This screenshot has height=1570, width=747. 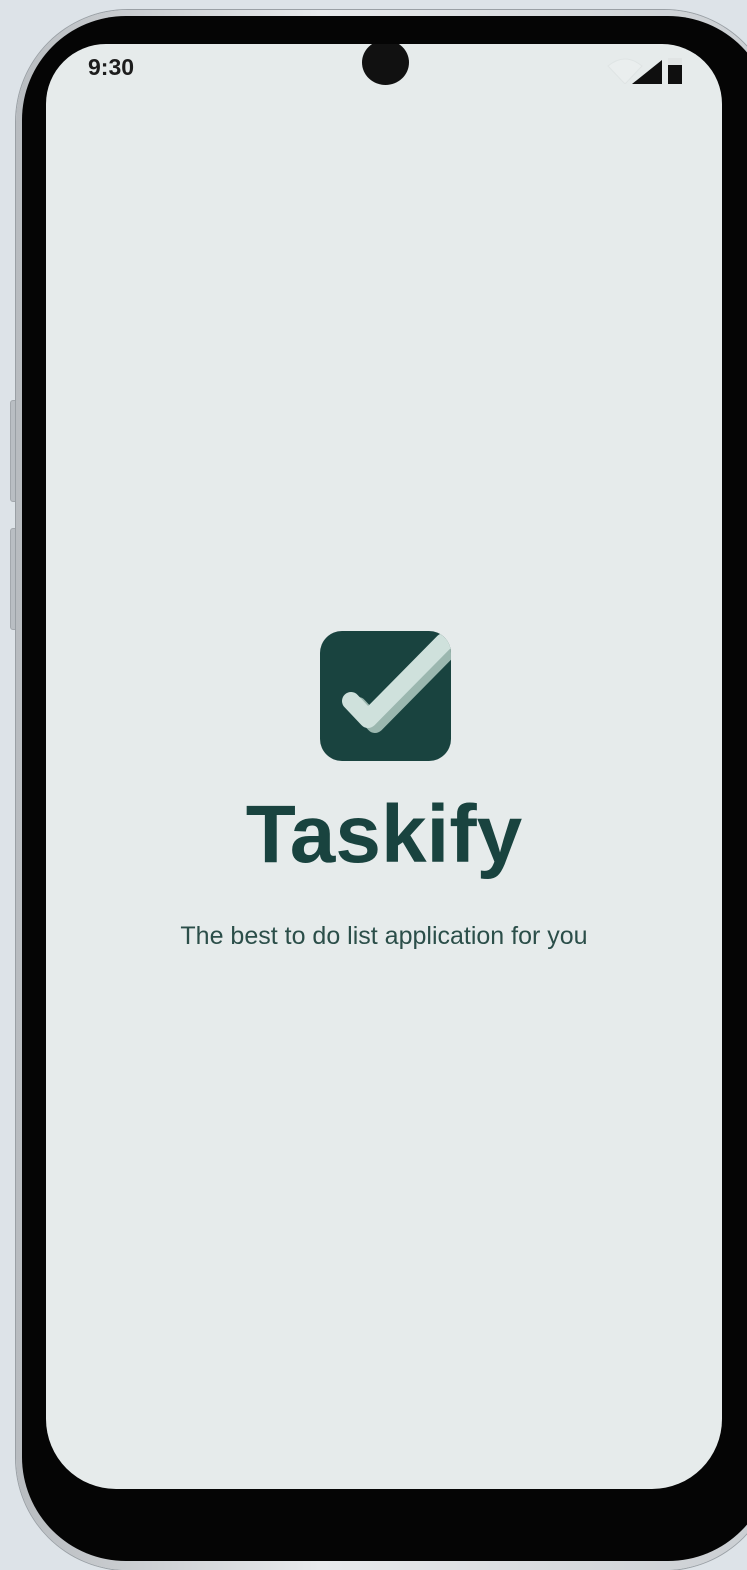 I want to click on app-title: Taskify, so click(x=384, y=834).